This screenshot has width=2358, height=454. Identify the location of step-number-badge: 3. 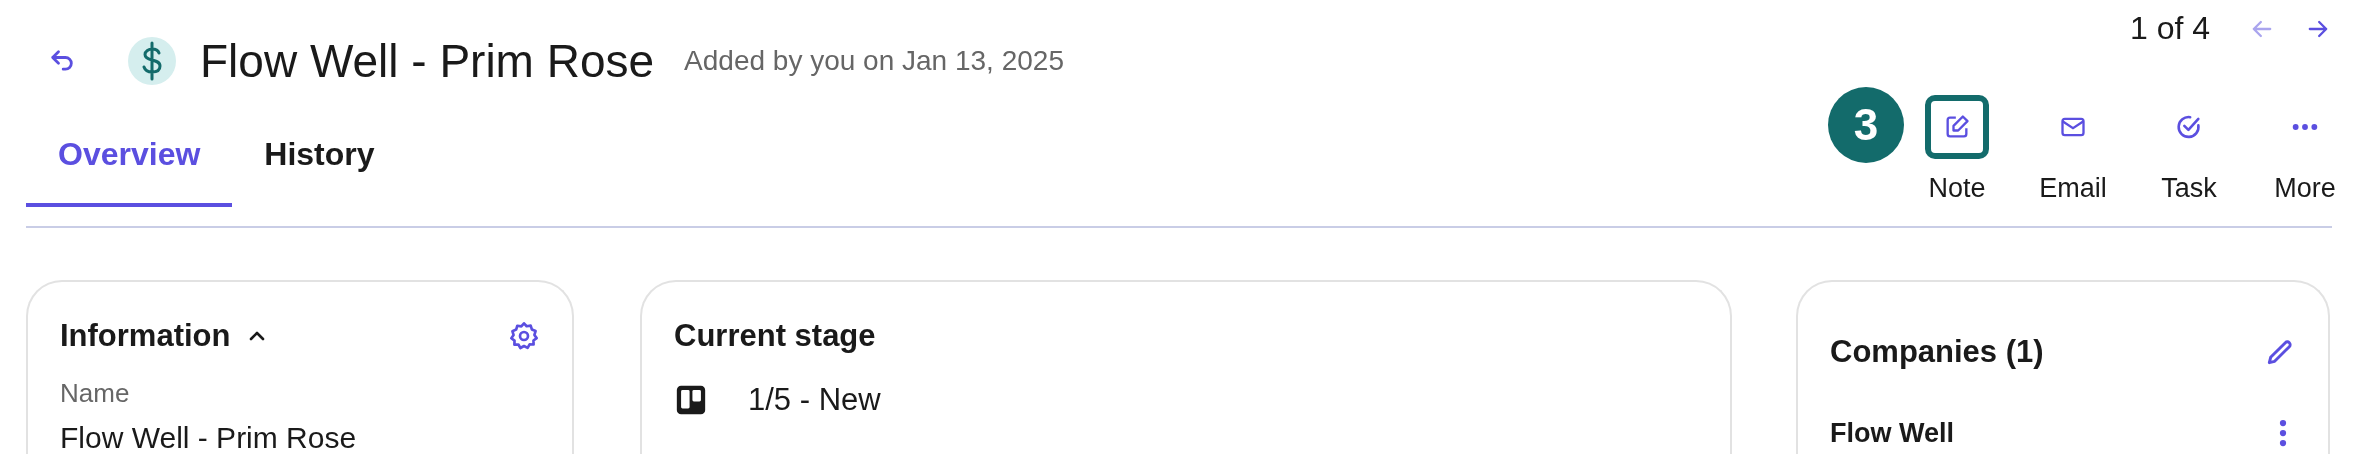
(1866, 125).